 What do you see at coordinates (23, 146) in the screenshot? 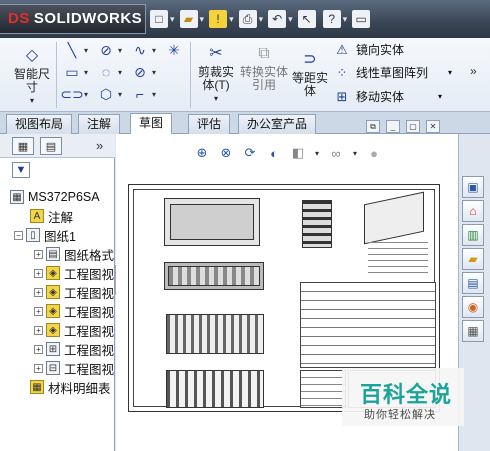
I see `feature-tree-tab: ▦` at bounding box center [23, 146].